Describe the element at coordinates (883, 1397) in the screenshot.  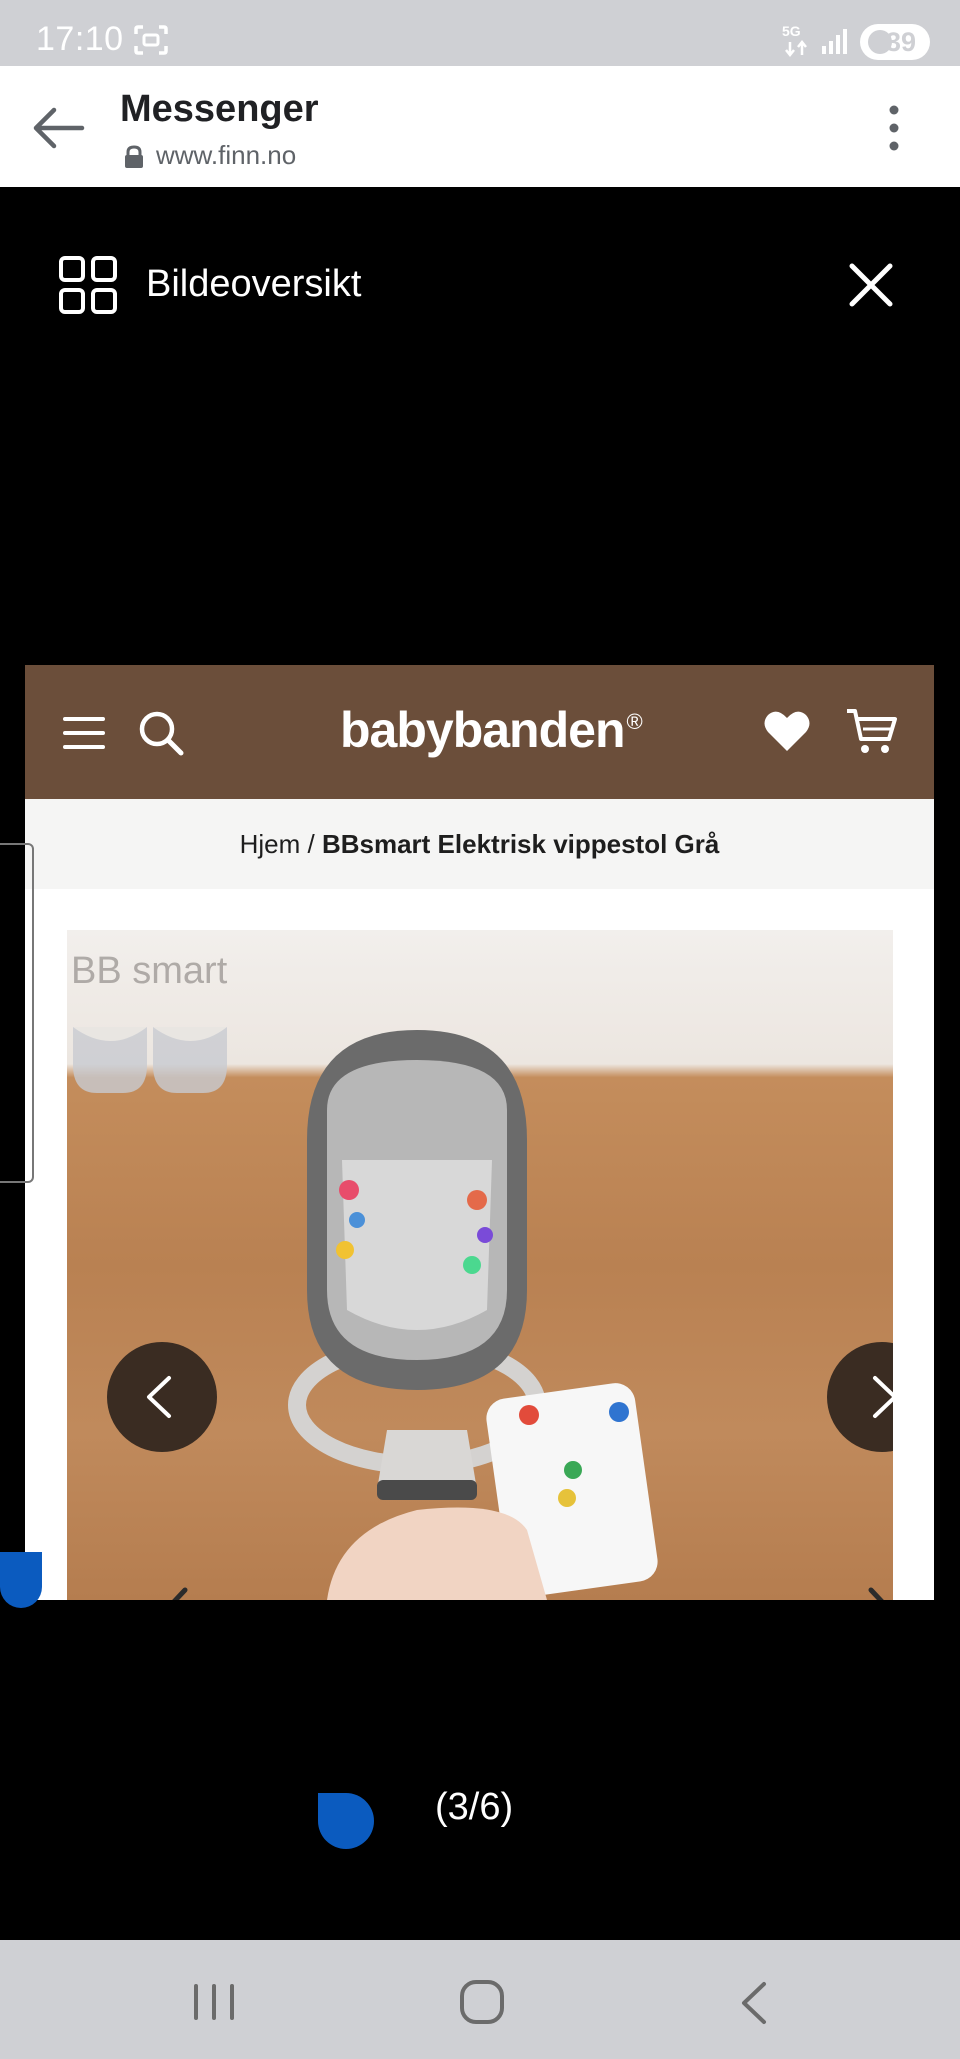
I see `chevron-right-icon` at that location.